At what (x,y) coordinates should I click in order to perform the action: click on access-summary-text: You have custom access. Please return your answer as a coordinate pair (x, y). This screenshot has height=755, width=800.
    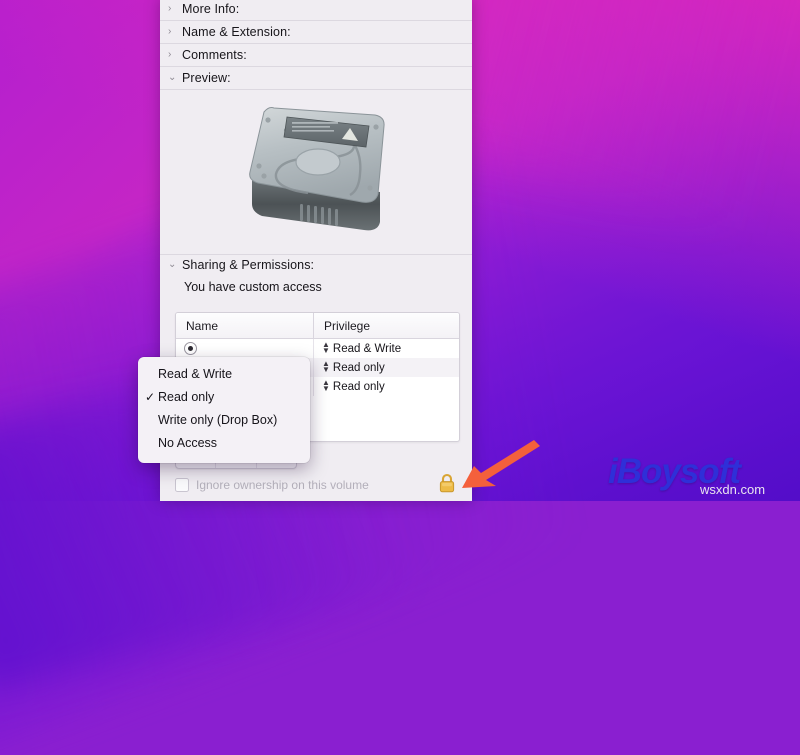
    Looking at the image, I should click on (253, 287).